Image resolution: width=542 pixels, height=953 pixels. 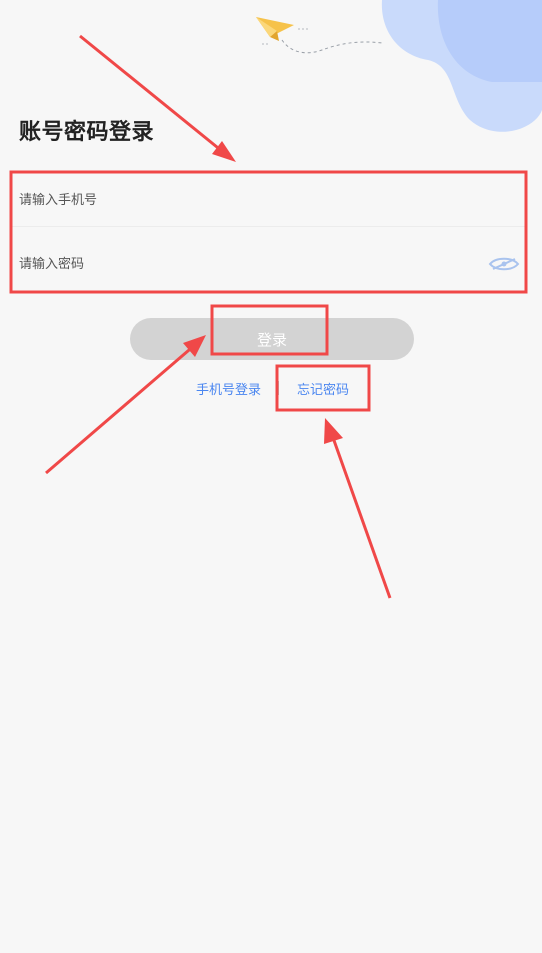 I want to click on login-form, so click(x=269, y=232).